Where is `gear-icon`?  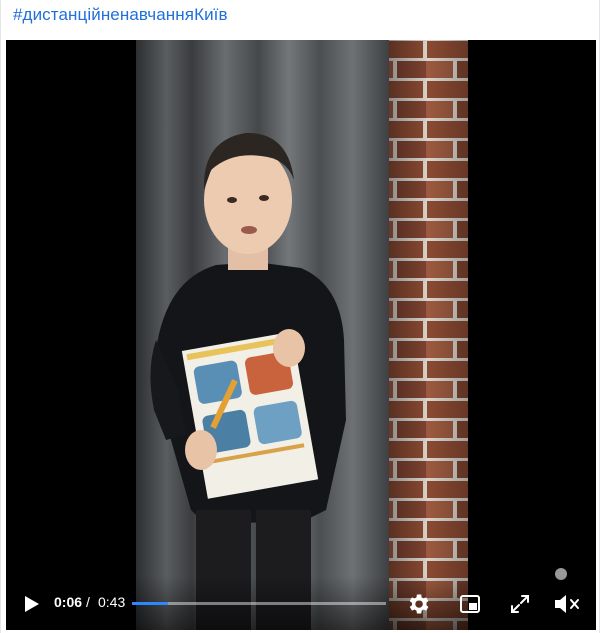
gear-icon is located at coordinates (418, 604).